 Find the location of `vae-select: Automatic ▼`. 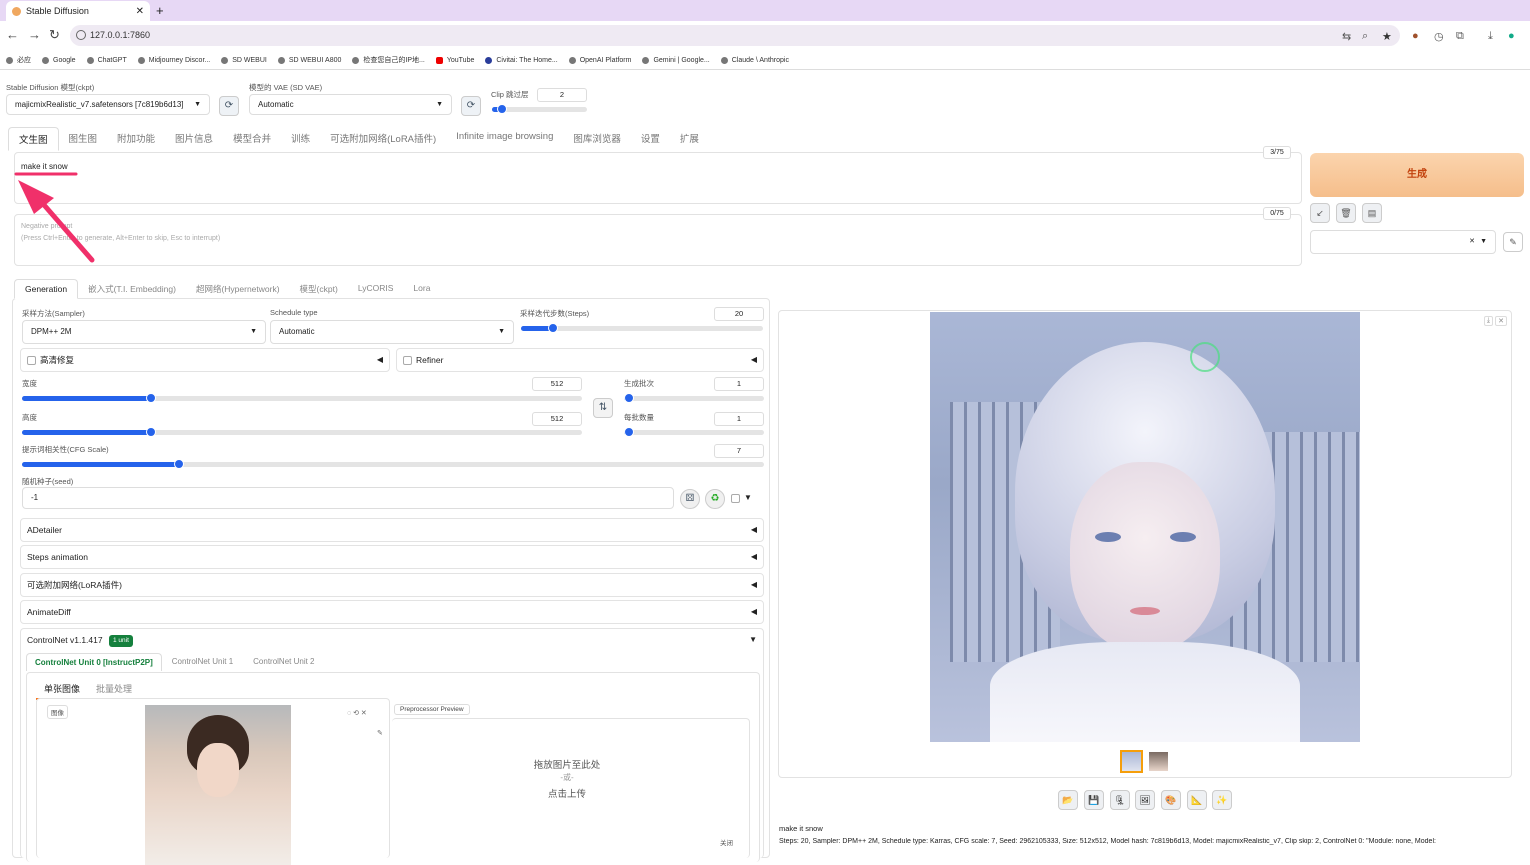

vae-select: Automatic ▼ is located at coordinates (350, 104).